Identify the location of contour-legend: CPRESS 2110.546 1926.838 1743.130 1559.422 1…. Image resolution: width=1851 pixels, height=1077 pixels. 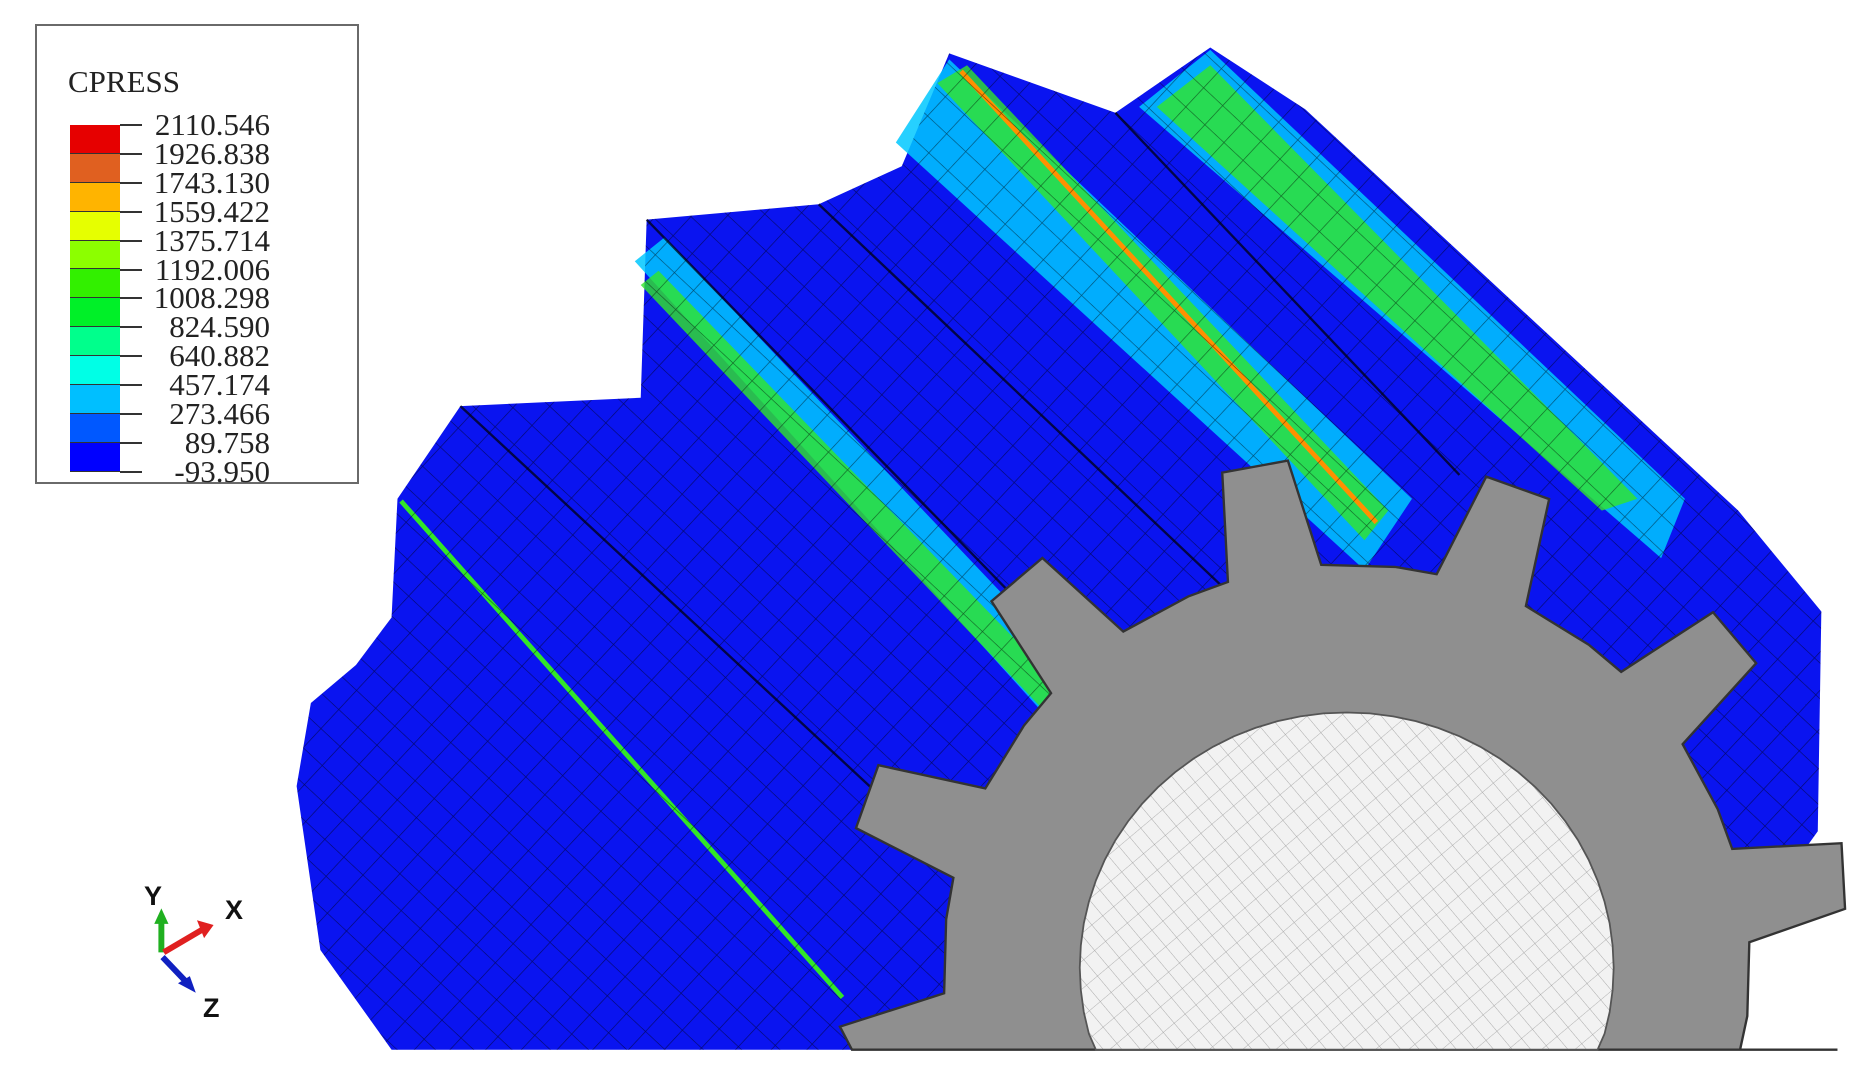
(197, 256).